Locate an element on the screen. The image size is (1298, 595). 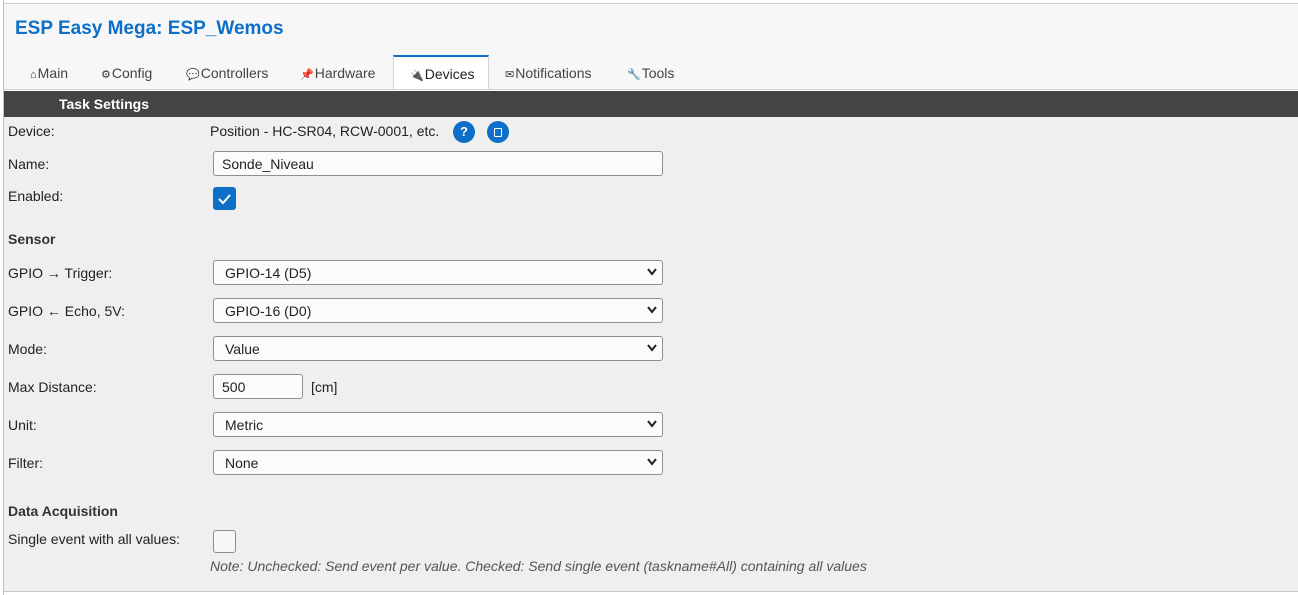
document-icon is located at coordinates (498, 132).